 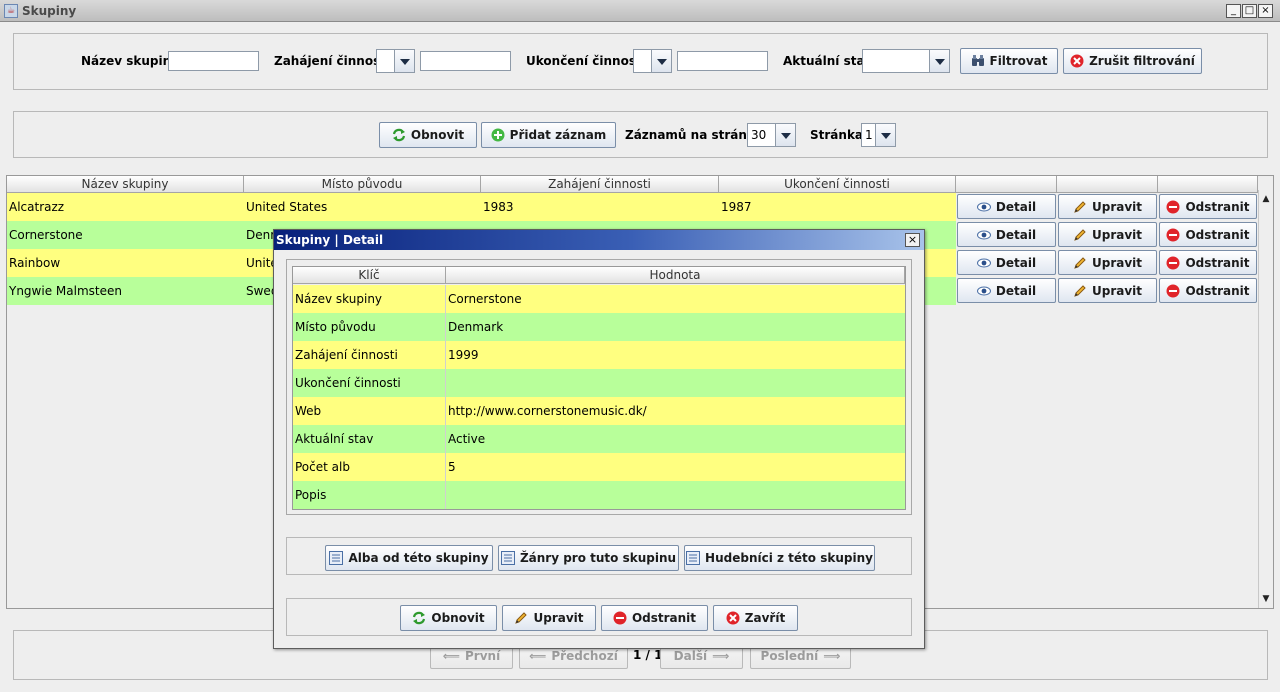 I want to click on table-cell-name: Alcatrazz, so click(x=125, y=207).